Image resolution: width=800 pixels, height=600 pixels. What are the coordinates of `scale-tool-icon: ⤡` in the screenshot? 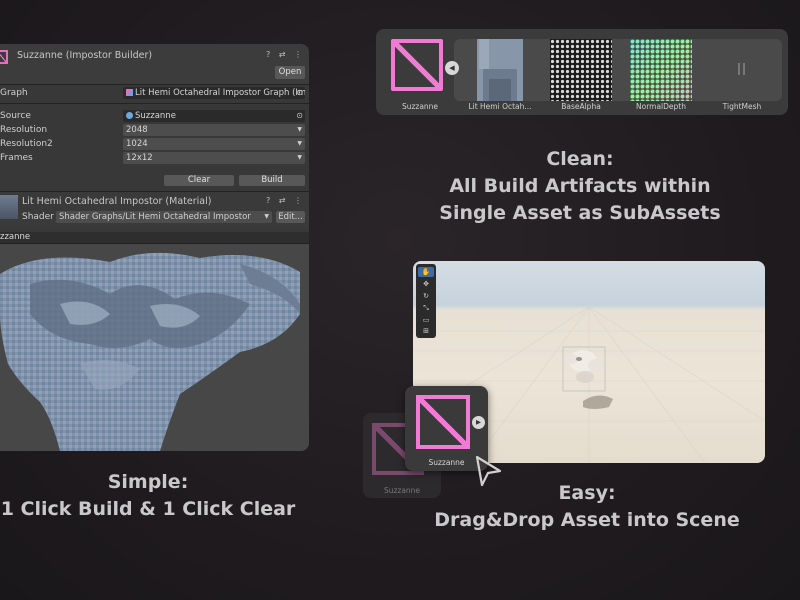 It's located at (426, 308).